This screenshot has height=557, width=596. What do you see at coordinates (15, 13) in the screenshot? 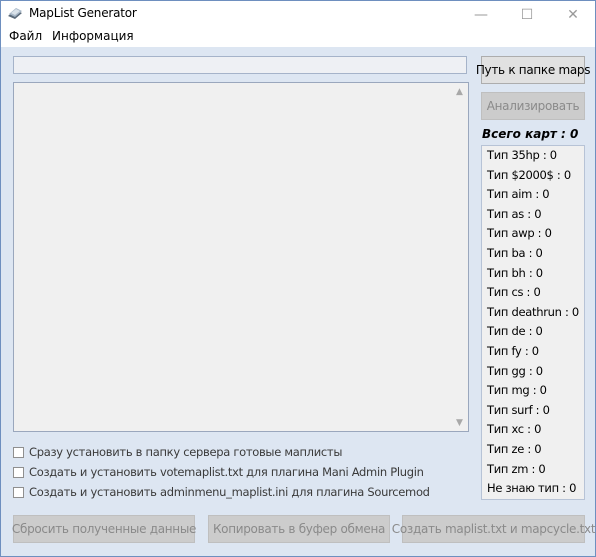
I see `app-icon` at bounding box center [15, 13].